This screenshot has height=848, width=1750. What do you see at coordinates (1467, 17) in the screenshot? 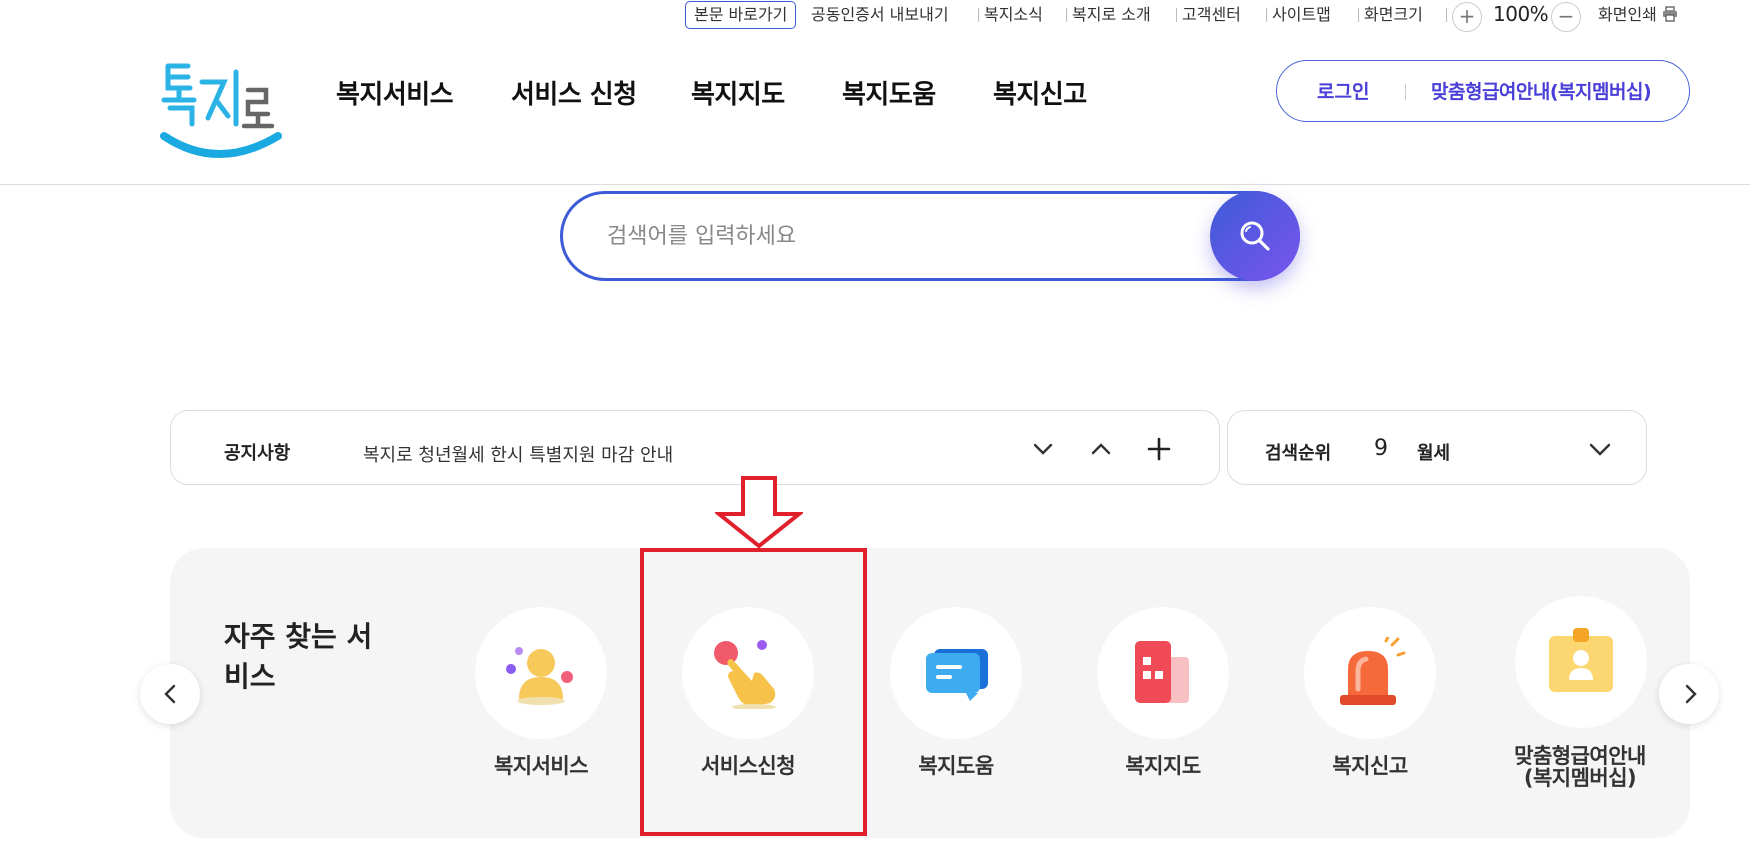
I see `zoom-in-button: +` at bounding box center [1467, 17].